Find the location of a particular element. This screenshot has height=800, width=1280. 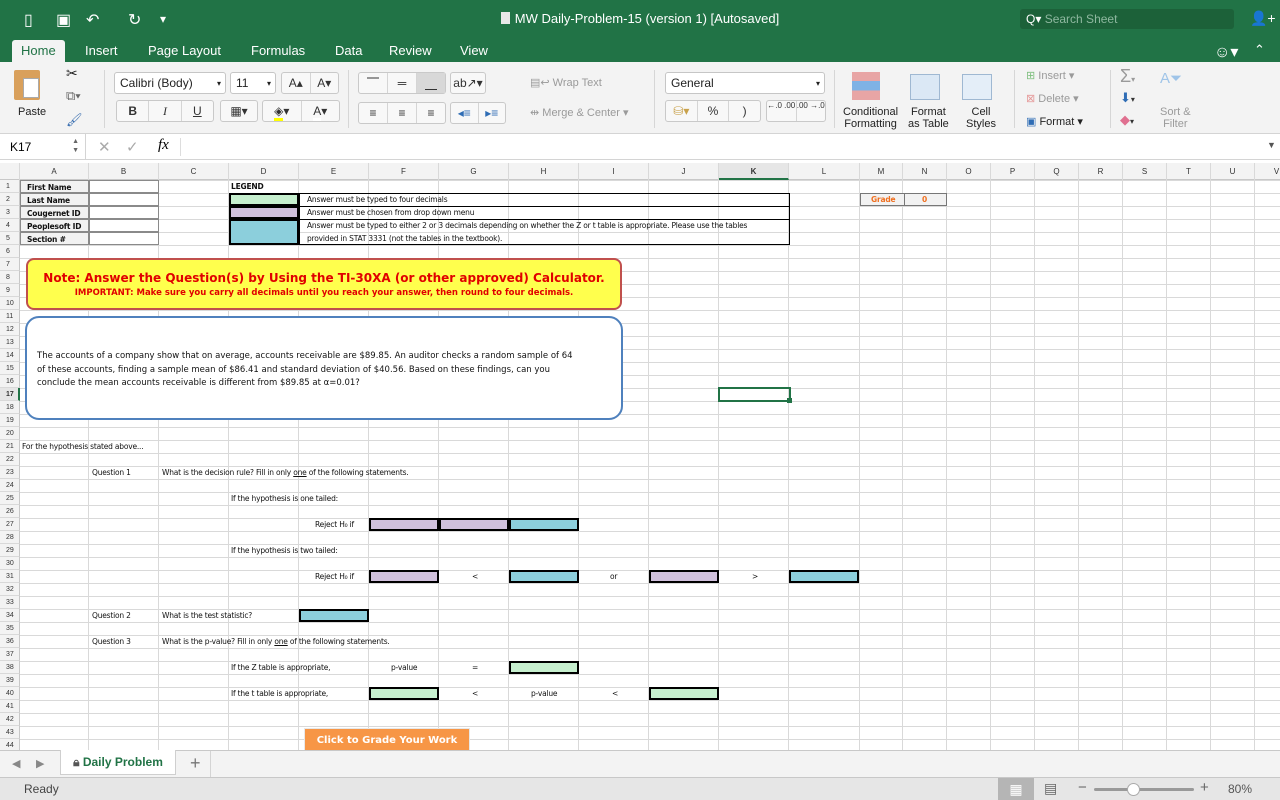

name-box-stepper-icon: ▲ ▼ is located at coordinates (75, 146).